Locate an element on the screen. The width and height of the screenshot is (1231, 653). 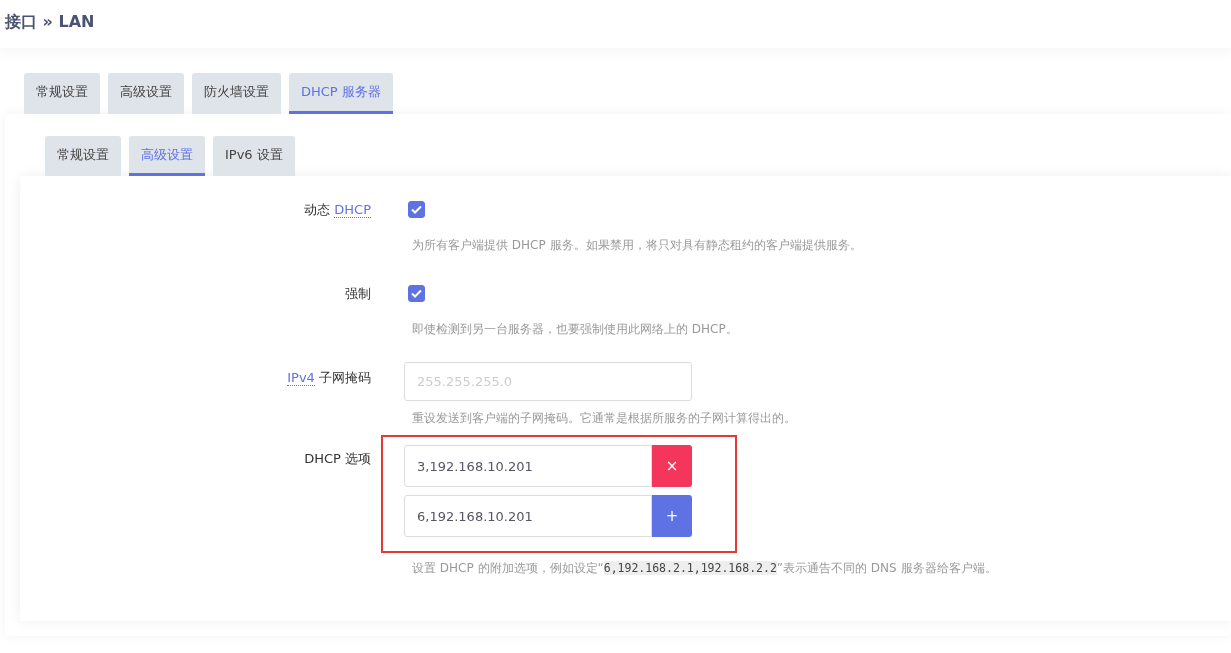
help-text: 即使检测到另一台服务器，也要强制使用此网络上的 DHCP。 is located at coordinates (575, 329).